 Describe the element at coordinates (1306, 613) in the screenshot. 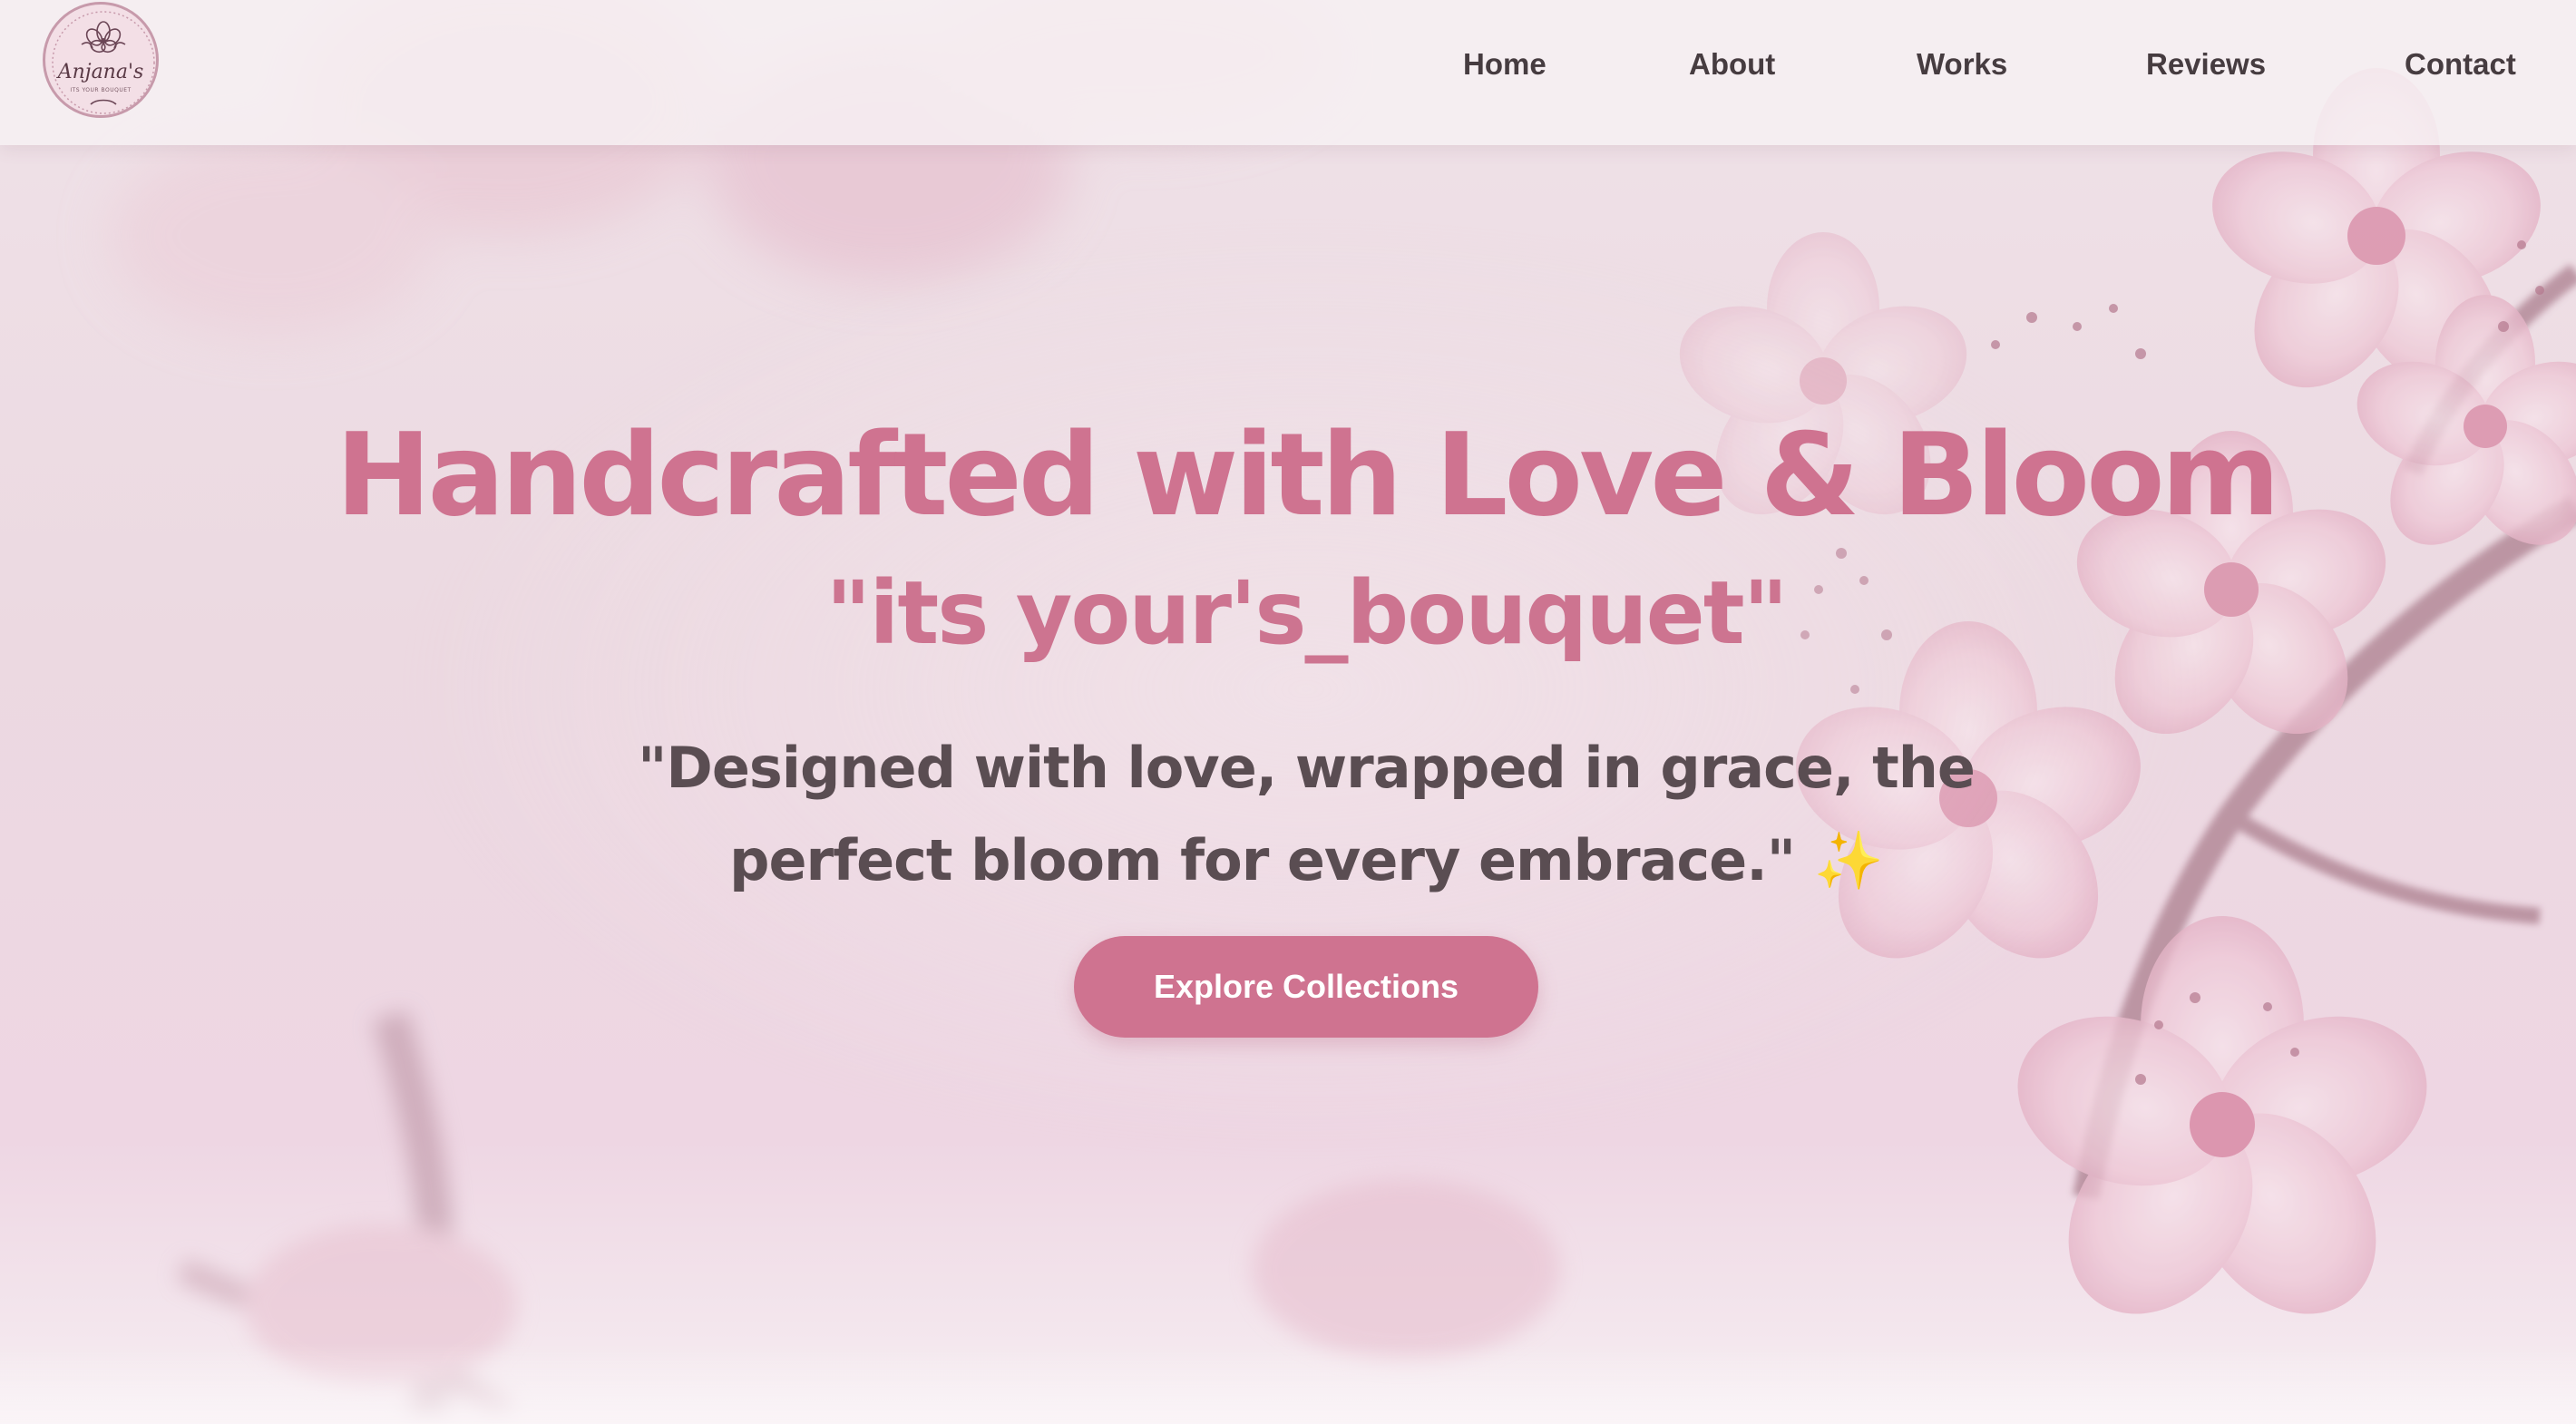

I see `hero-subtitle: "its your's_bouquet"` at that location.